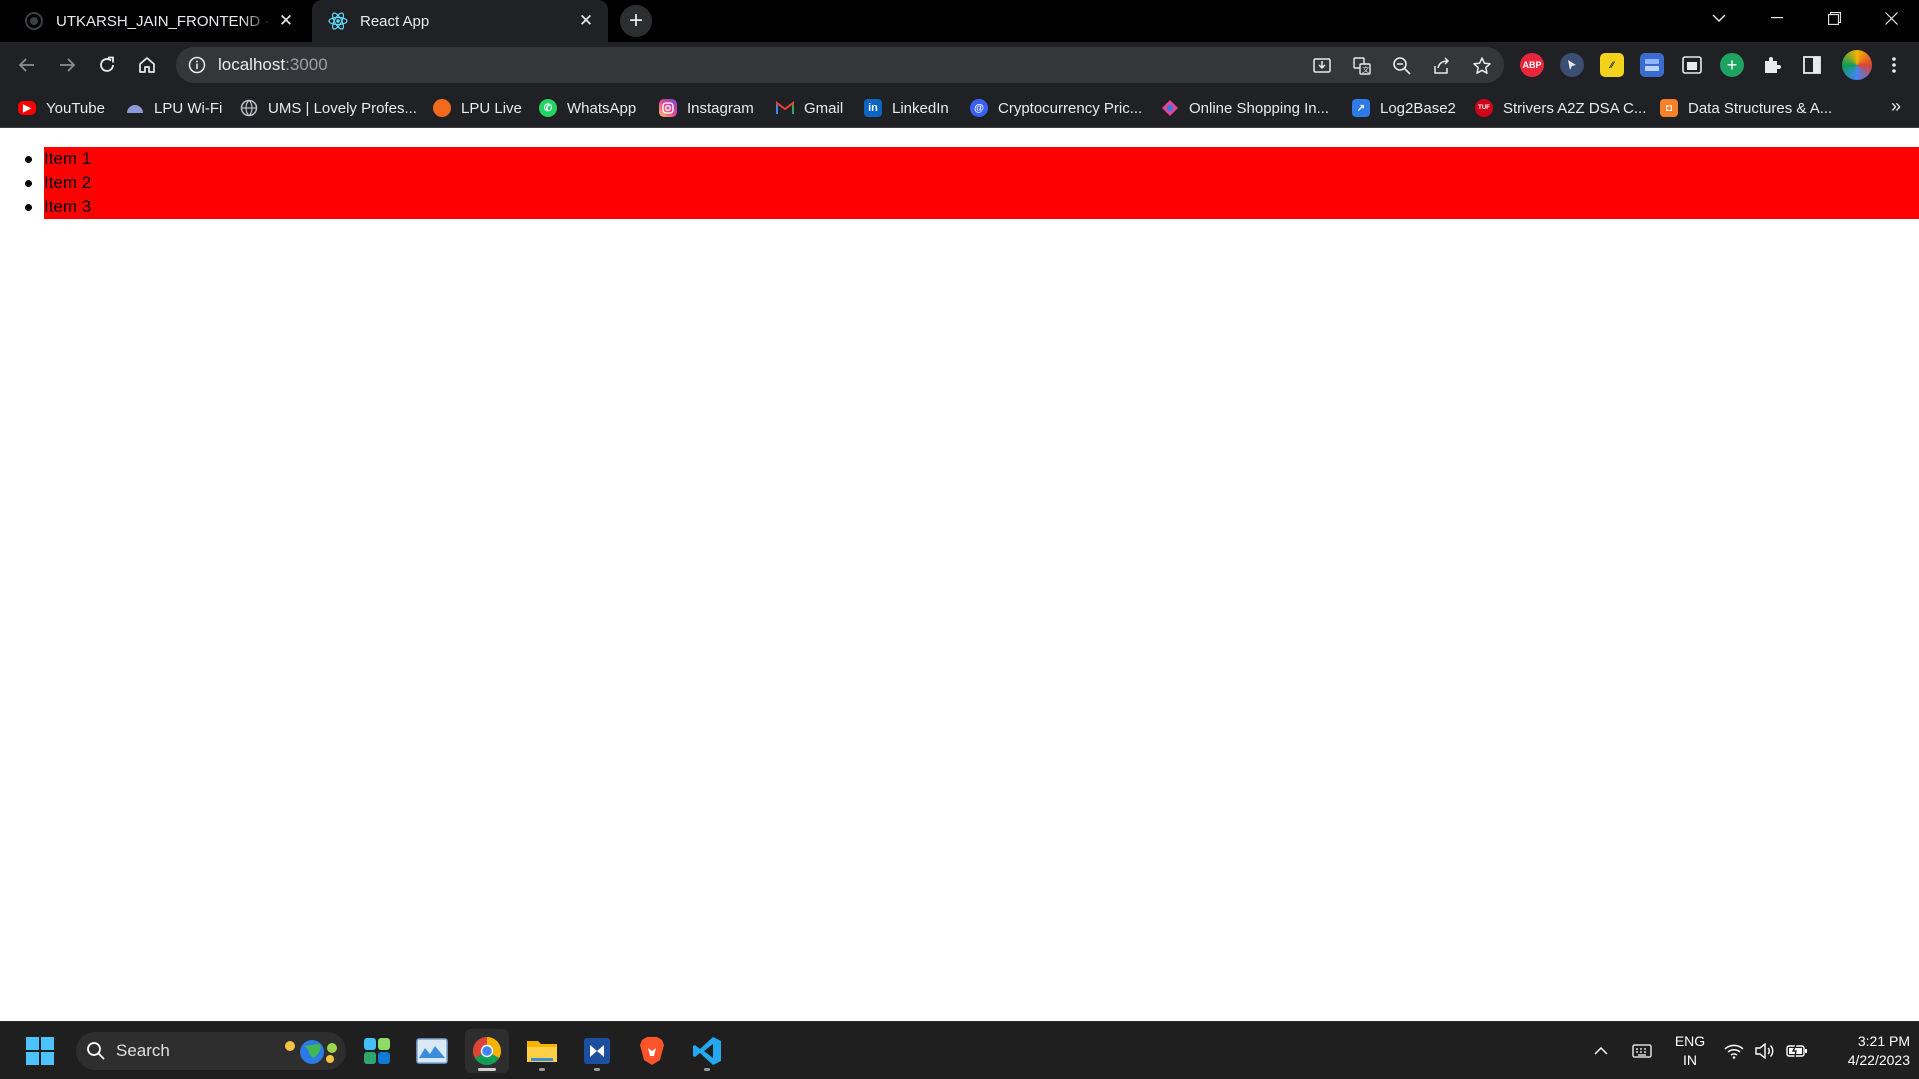 This screenshot has height=1079, width=1919. I want to click on windows-logo-icon, so click(40, 1051).